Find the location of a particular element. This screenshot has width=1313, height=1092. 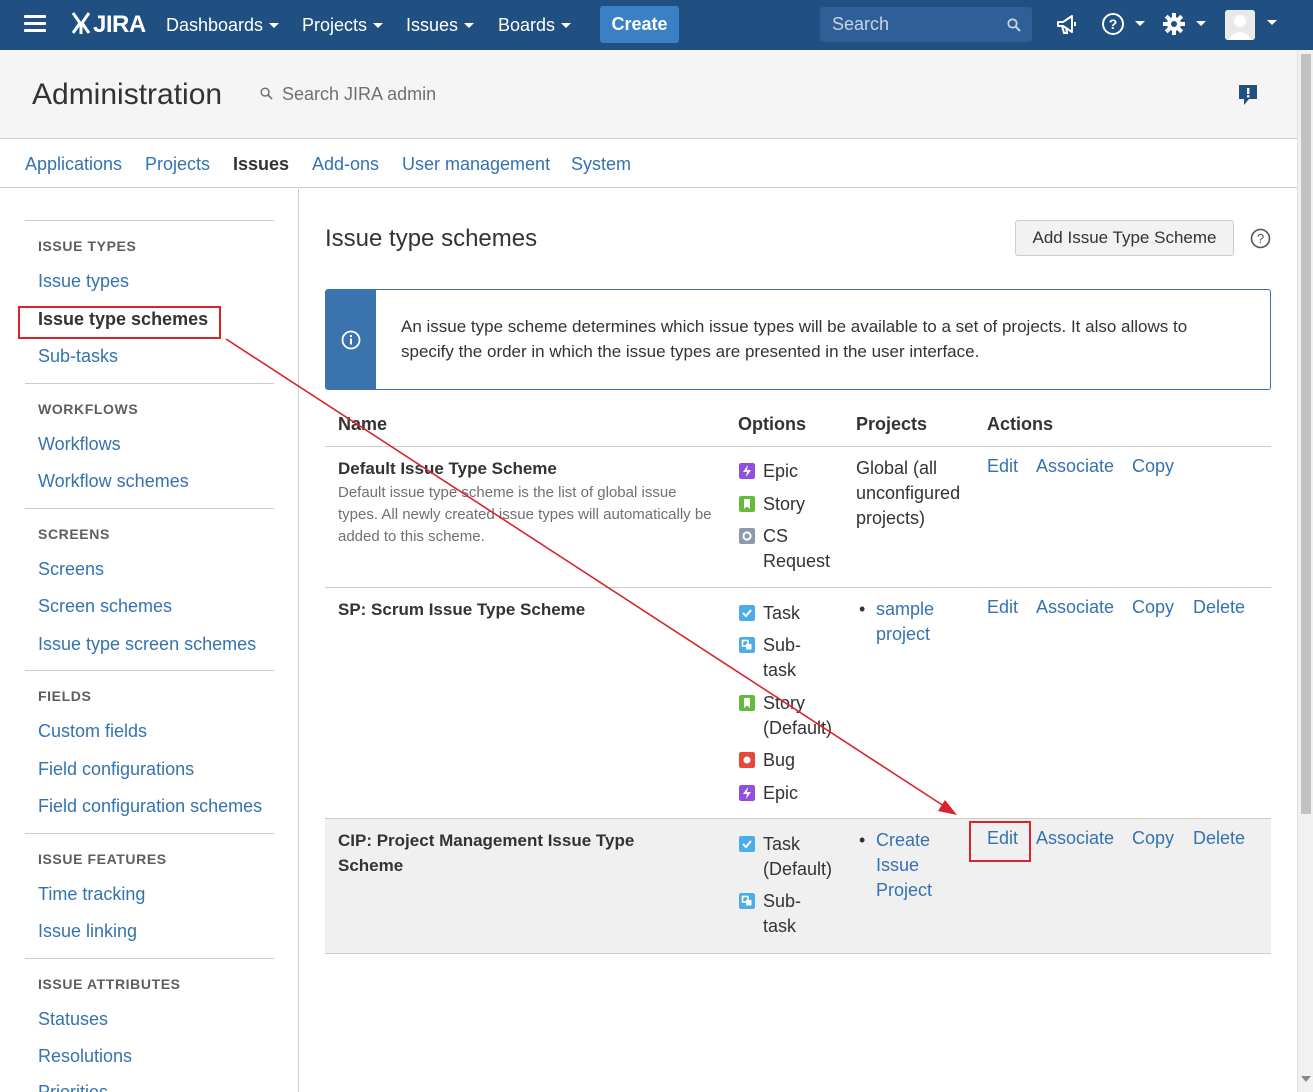

page-scrollbar is located at coordinates (1305, 571).